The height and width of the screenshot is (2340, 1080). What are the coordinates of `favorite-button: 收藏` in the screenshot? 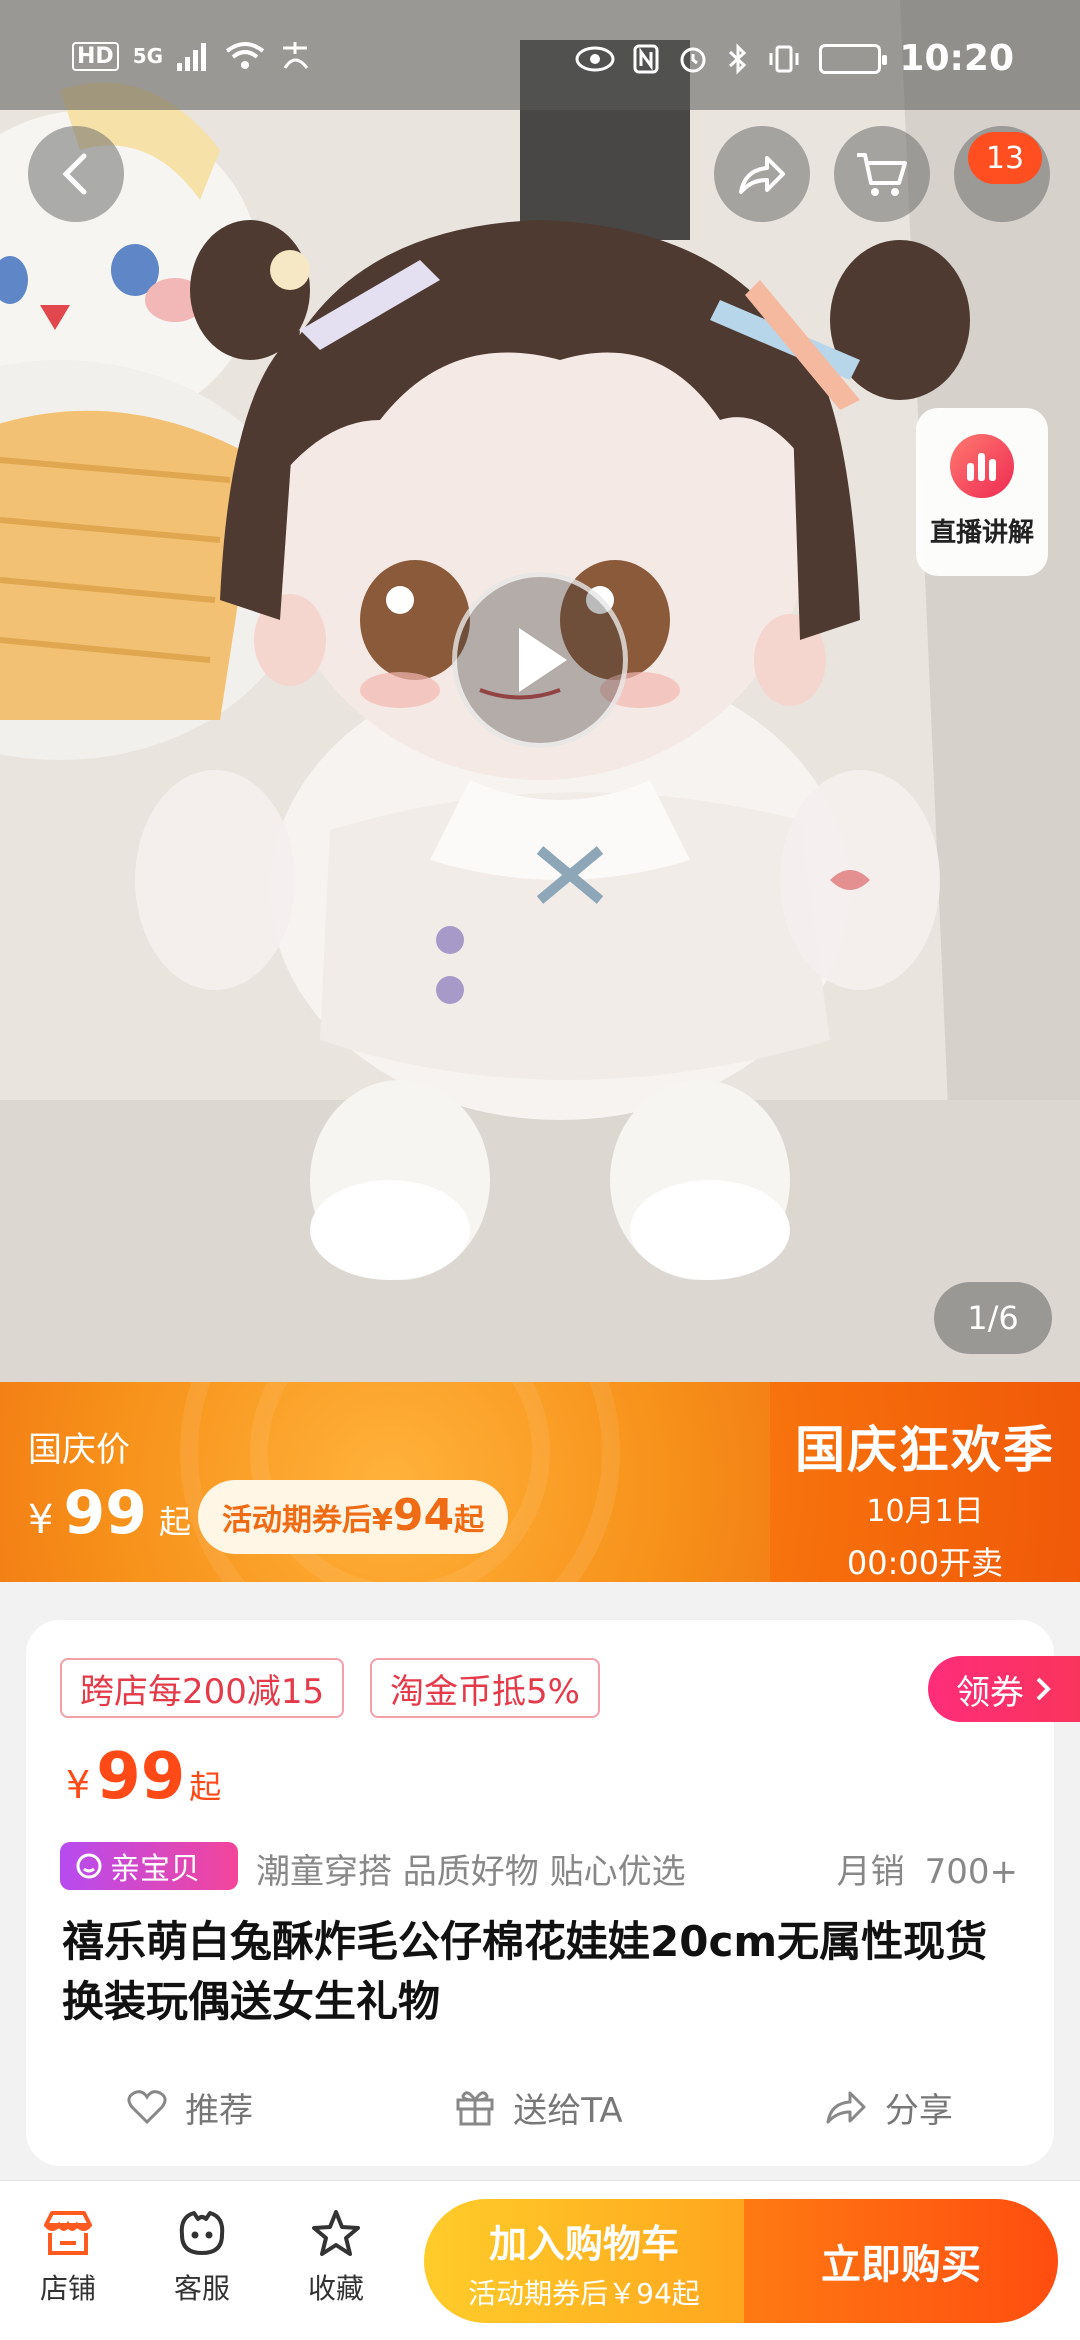 It's located at (336, 2258).